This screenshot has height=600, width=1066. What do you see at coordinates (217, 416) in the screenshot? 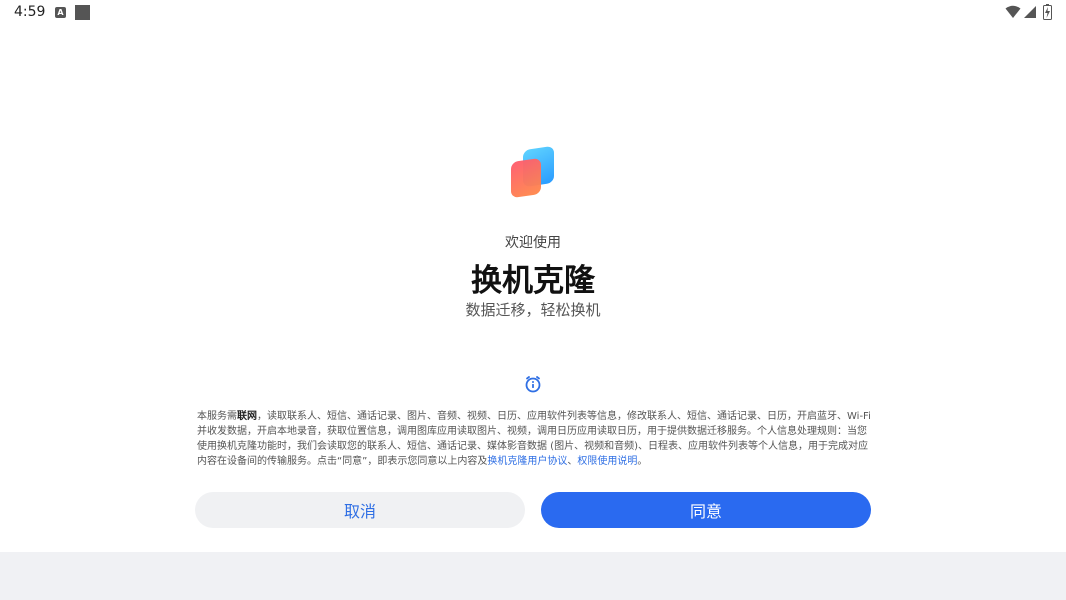
I see `privacy-text-part: 本服务需` at bounding box center [217, 416].